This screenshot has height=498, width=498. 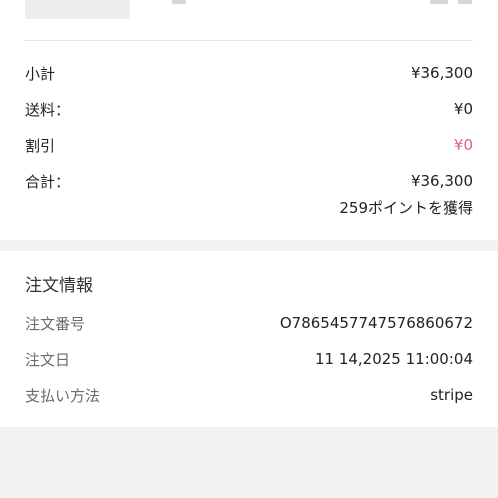 What do you see at coordinates (48, 181) in the screenshot?
I see `total-label: 合計：` at bounding box center [48, 181].